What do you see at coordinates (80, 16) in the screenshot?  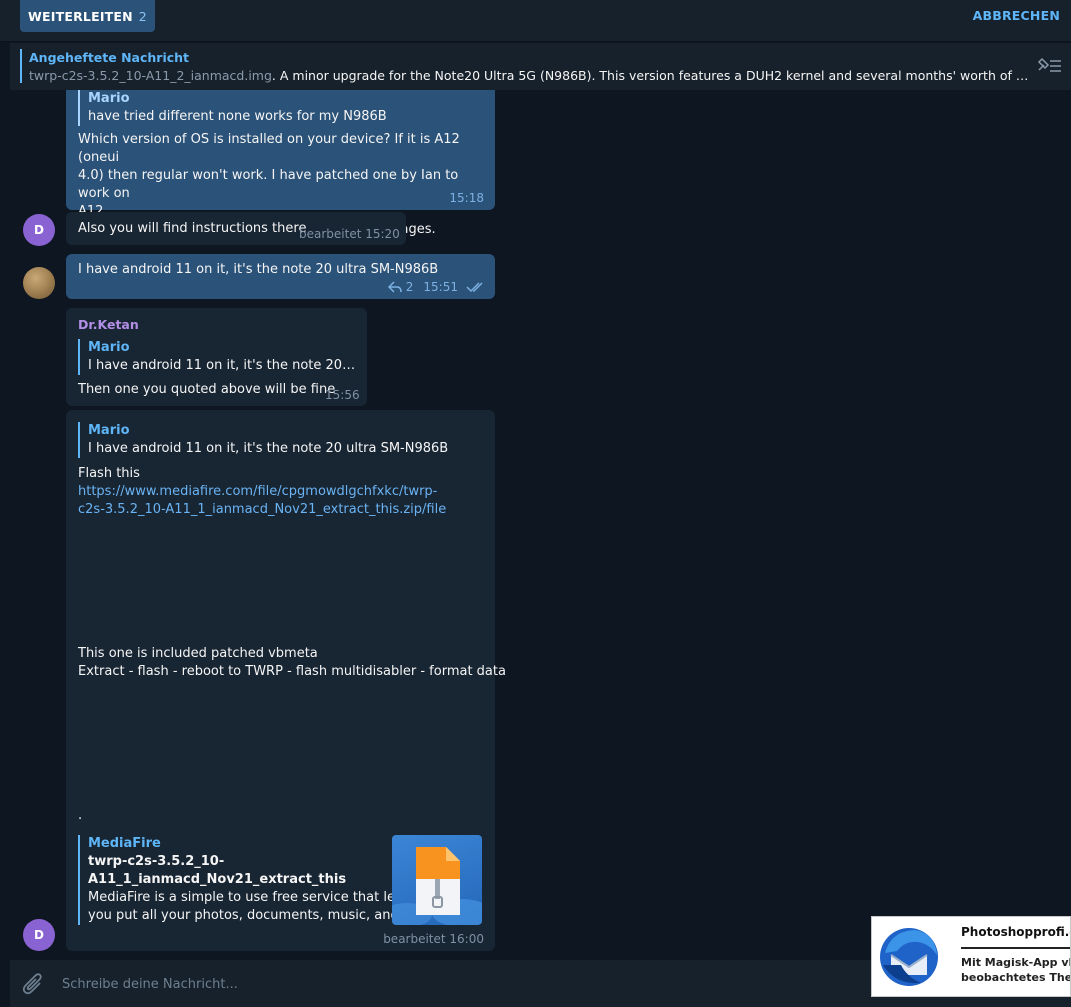 I see `forward-label: WEITERLEITEN` at bounding box center [80, 16].